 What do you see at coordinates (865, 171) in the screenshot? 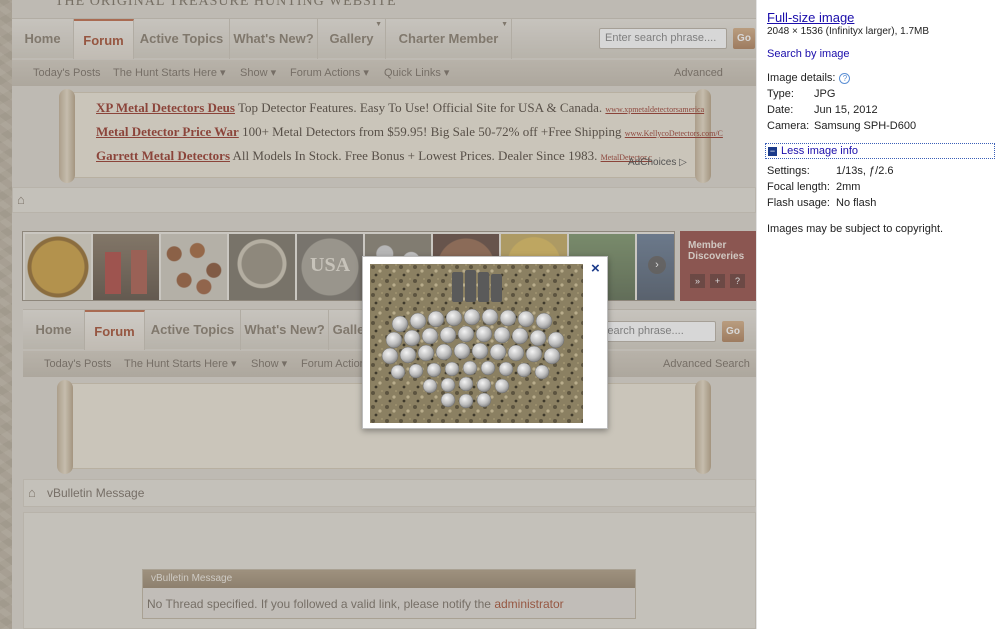
I see `detail-value: 1/13s, ƒ/2.6` at bounding box center [865, 171].